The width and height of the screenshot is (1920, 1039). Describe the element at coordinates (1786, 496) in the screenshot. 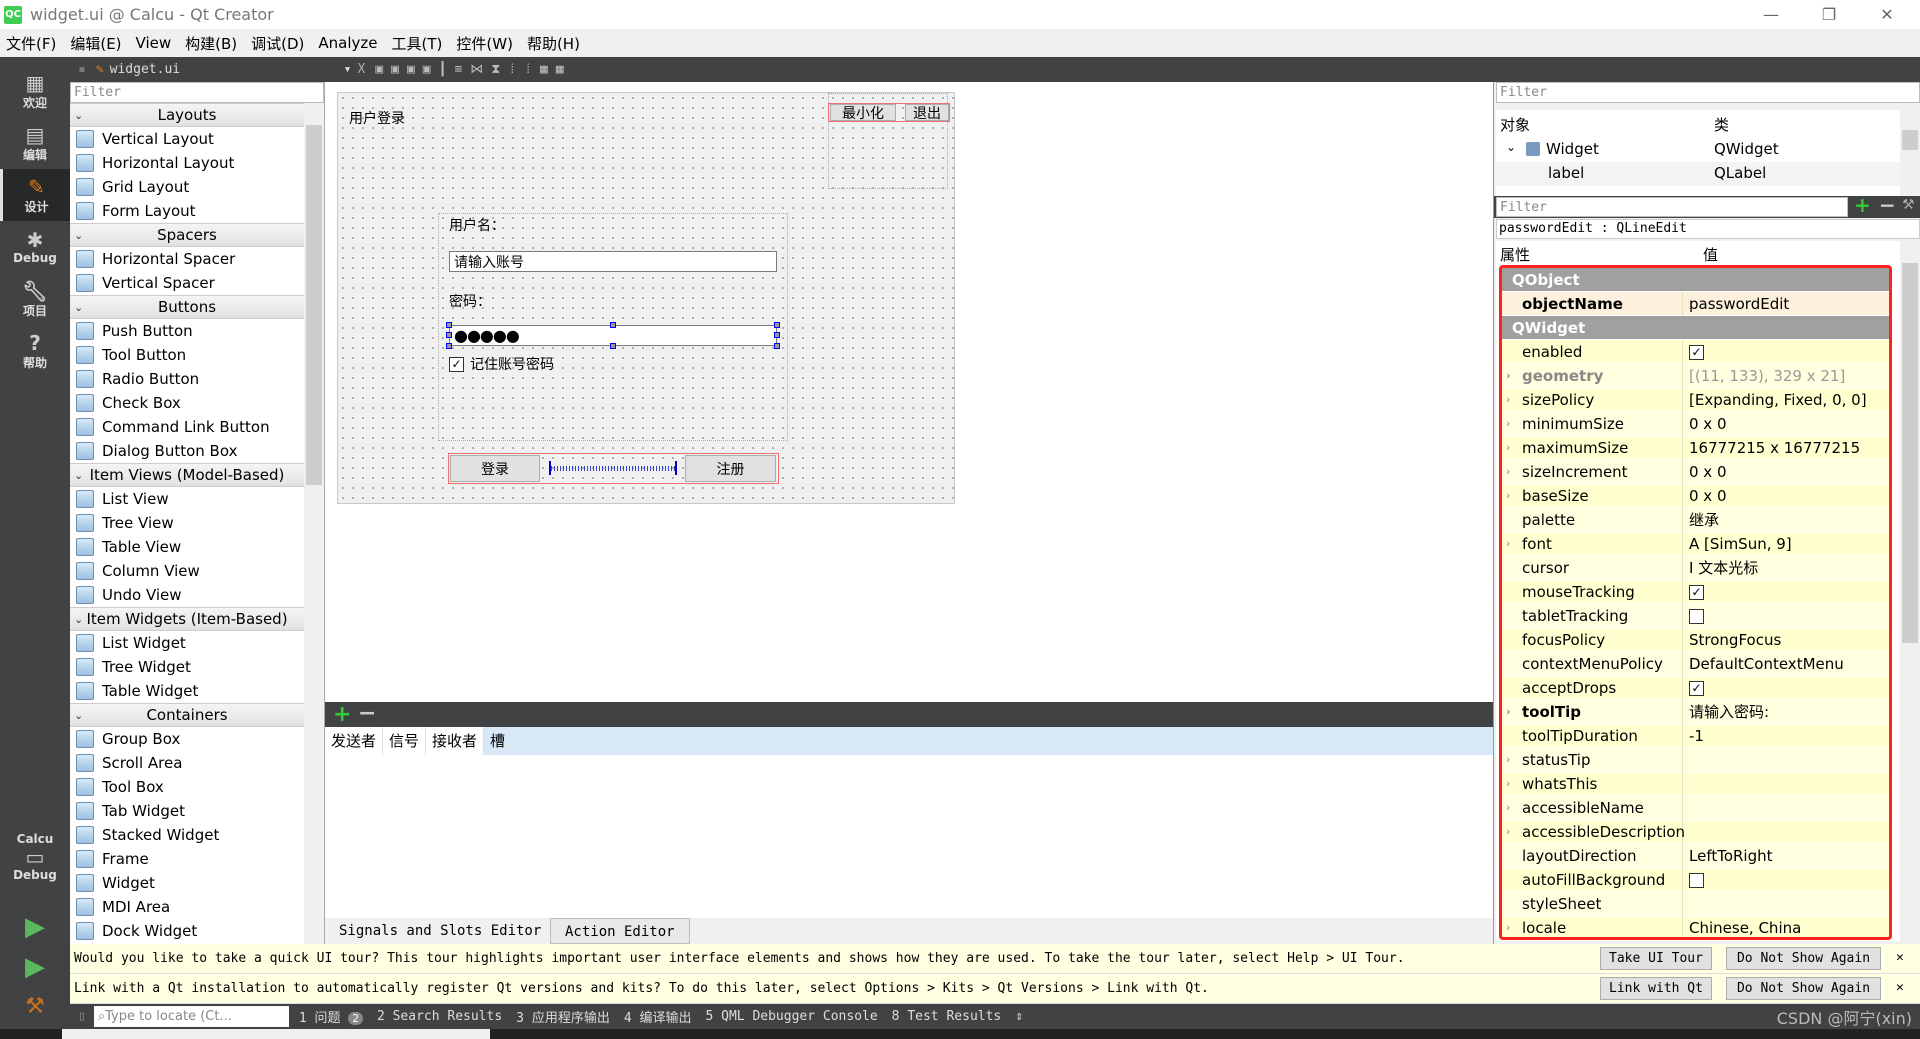

I see `property-value: 0 x 0` at that location.